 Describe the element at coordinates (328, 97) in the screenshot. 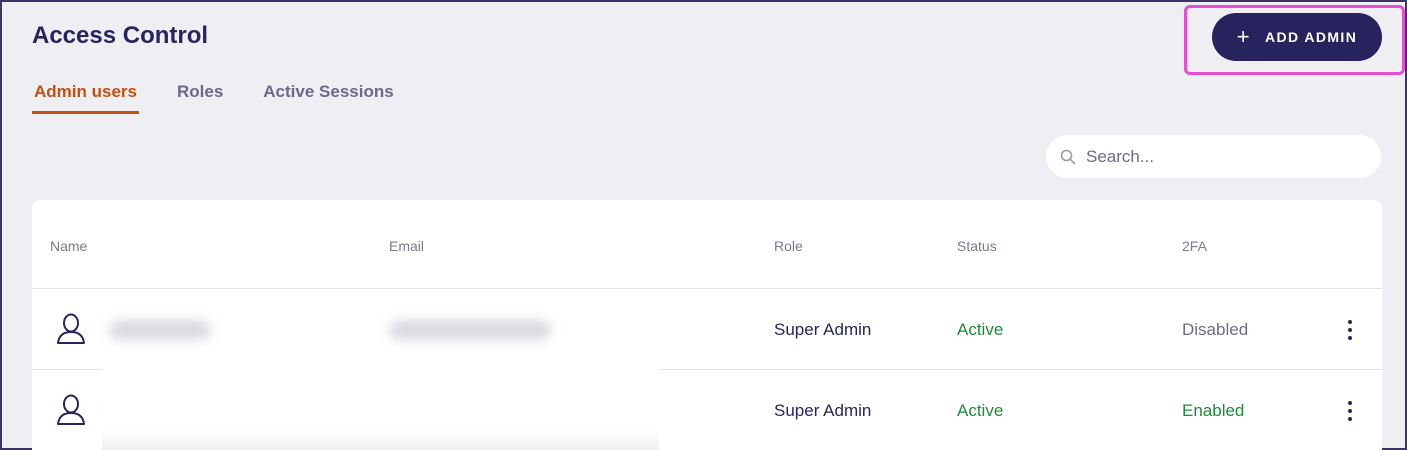

I see `tab-active-sessions: Active Sessions` at that location.